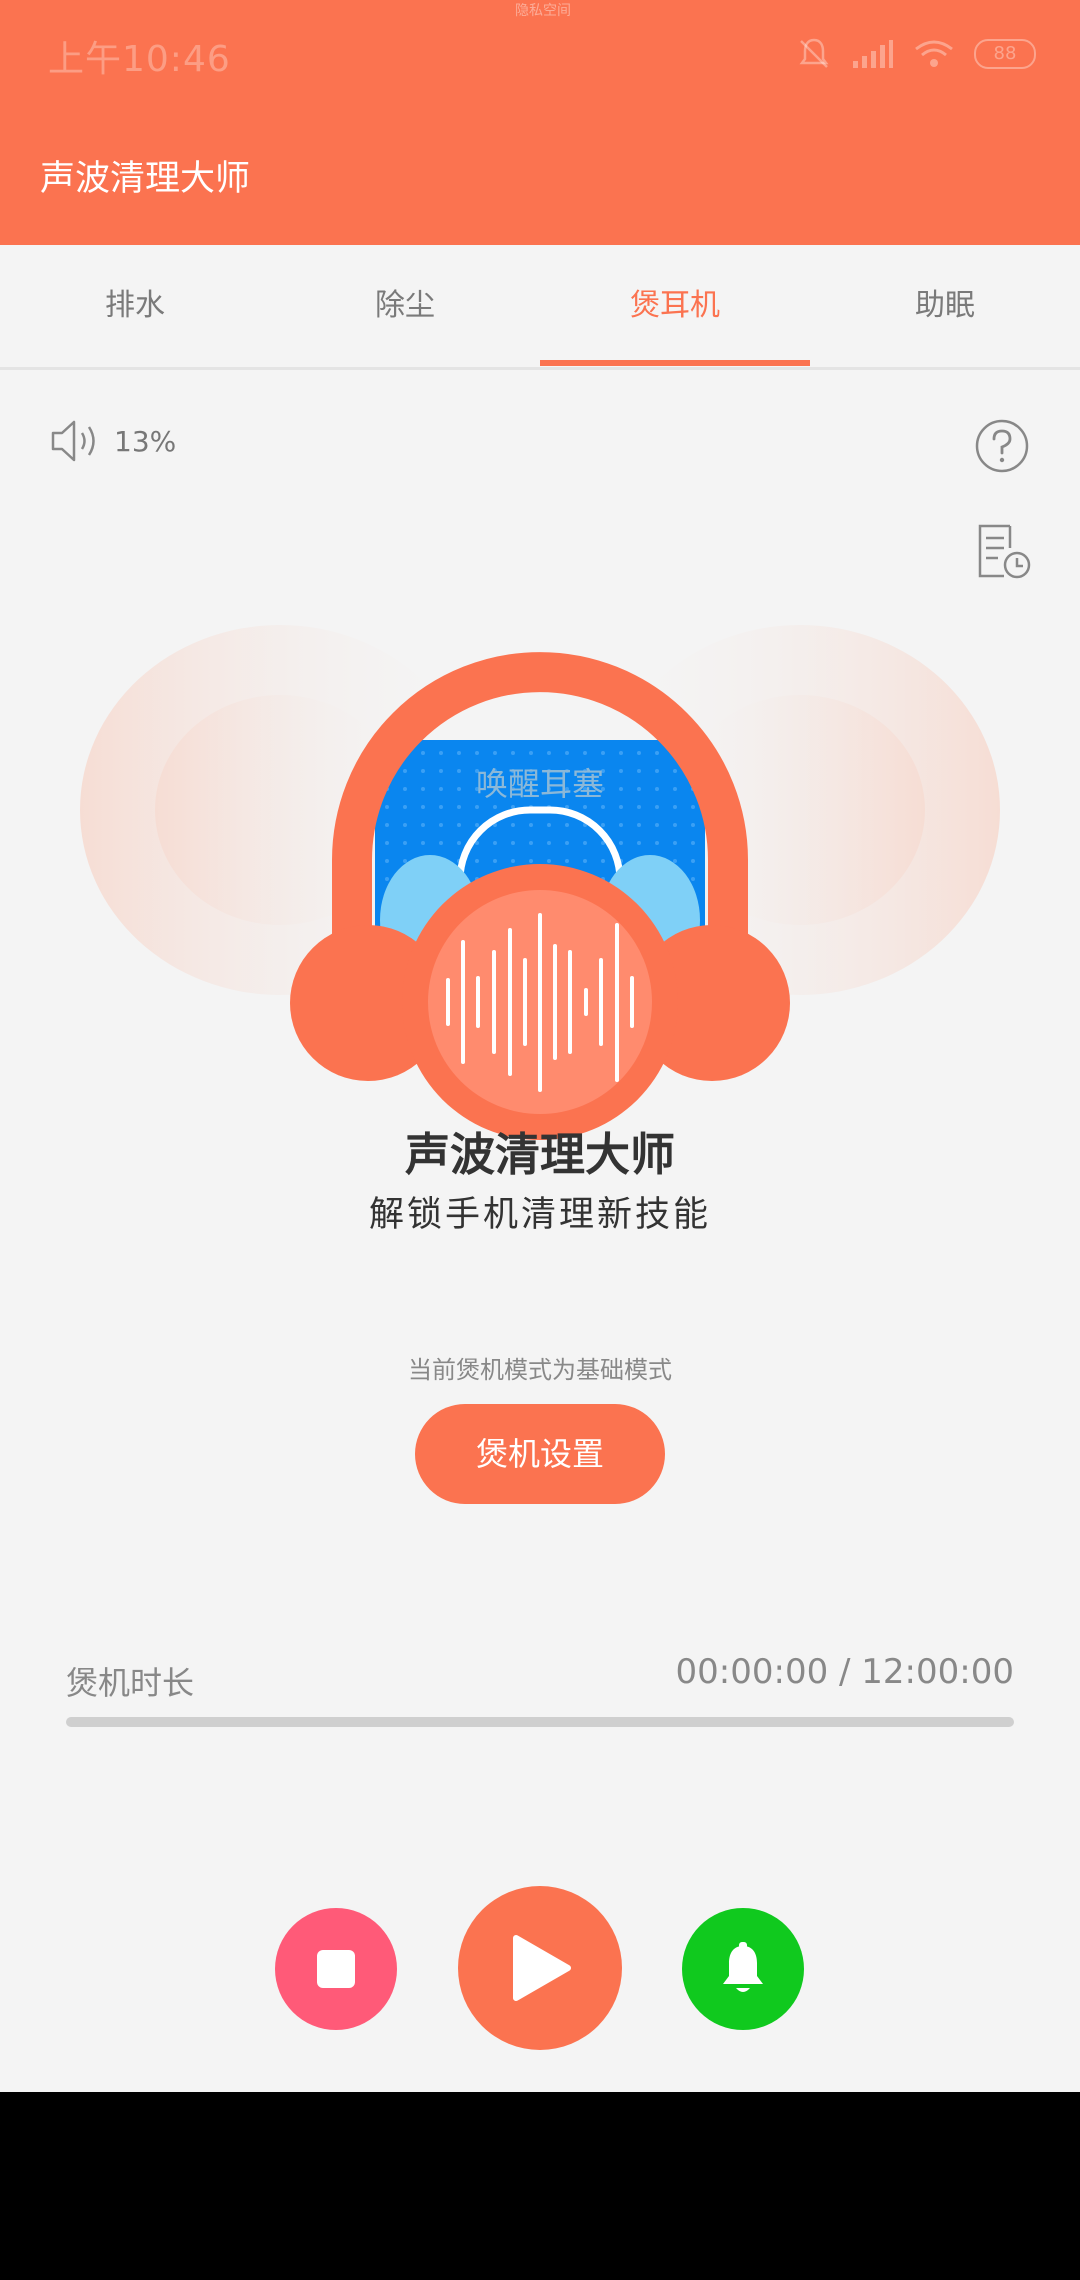  I want to click on stop-icon, so click(336, 1969).